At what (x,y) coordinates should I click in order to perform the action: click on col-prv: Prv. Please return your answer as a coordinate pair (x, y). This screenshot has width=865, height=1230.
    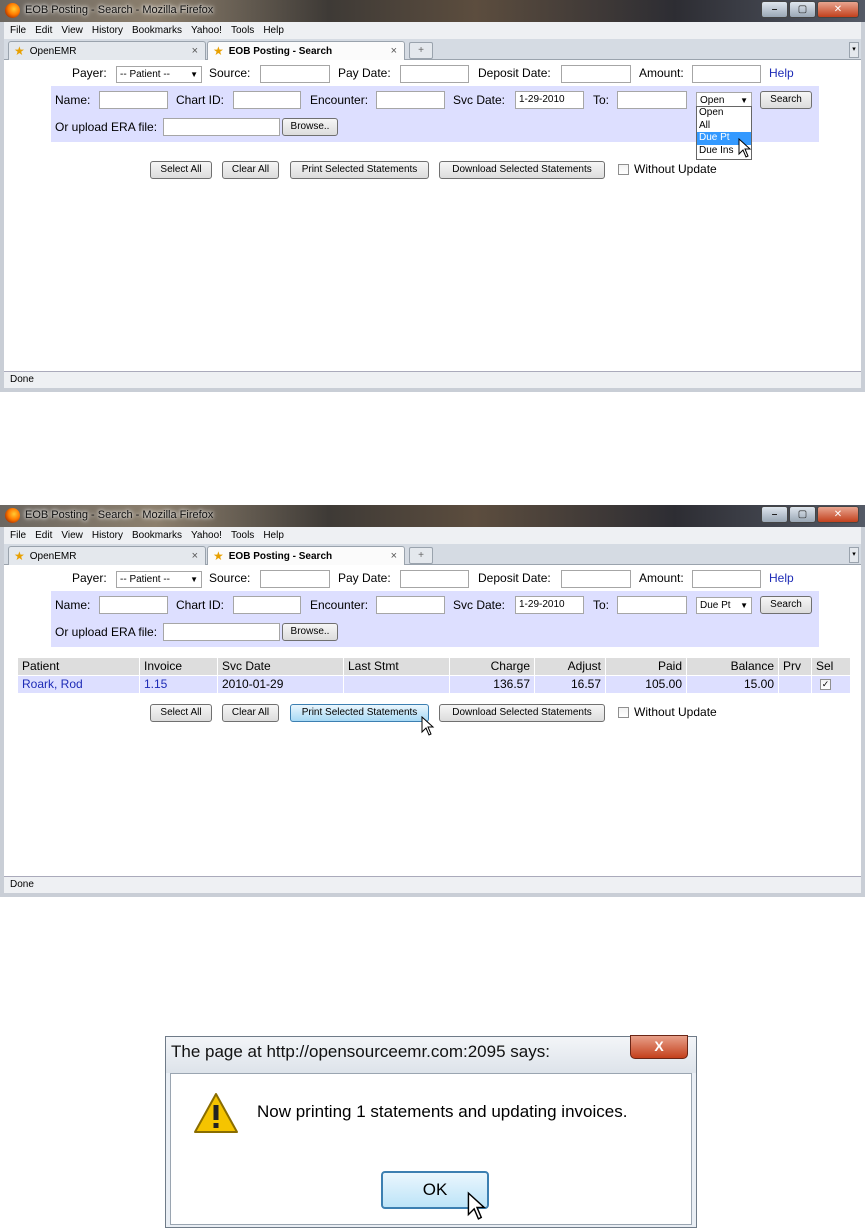
    Looking at the image, I should click on (795, 666).